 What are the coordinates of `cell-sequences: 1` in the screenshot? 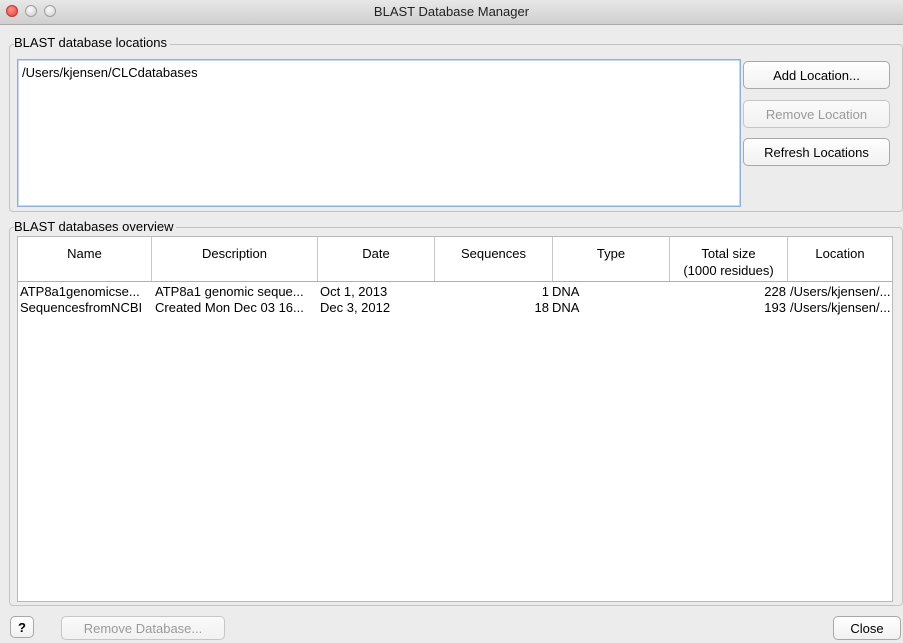 It's located at (545, 291).